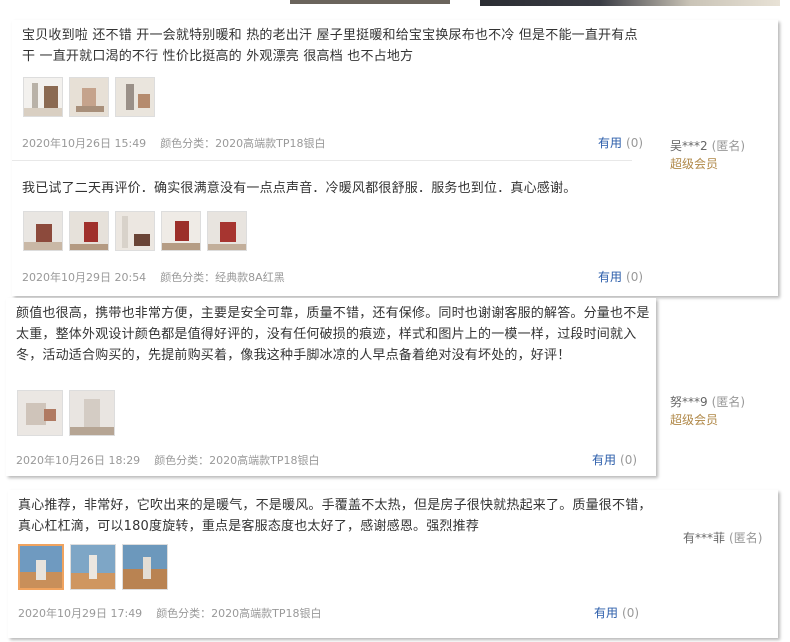  What do you see at coordinates (689, 402) in the screenshot?
I see `reviewer-username: 努***9` at bounding box center [689, 402].